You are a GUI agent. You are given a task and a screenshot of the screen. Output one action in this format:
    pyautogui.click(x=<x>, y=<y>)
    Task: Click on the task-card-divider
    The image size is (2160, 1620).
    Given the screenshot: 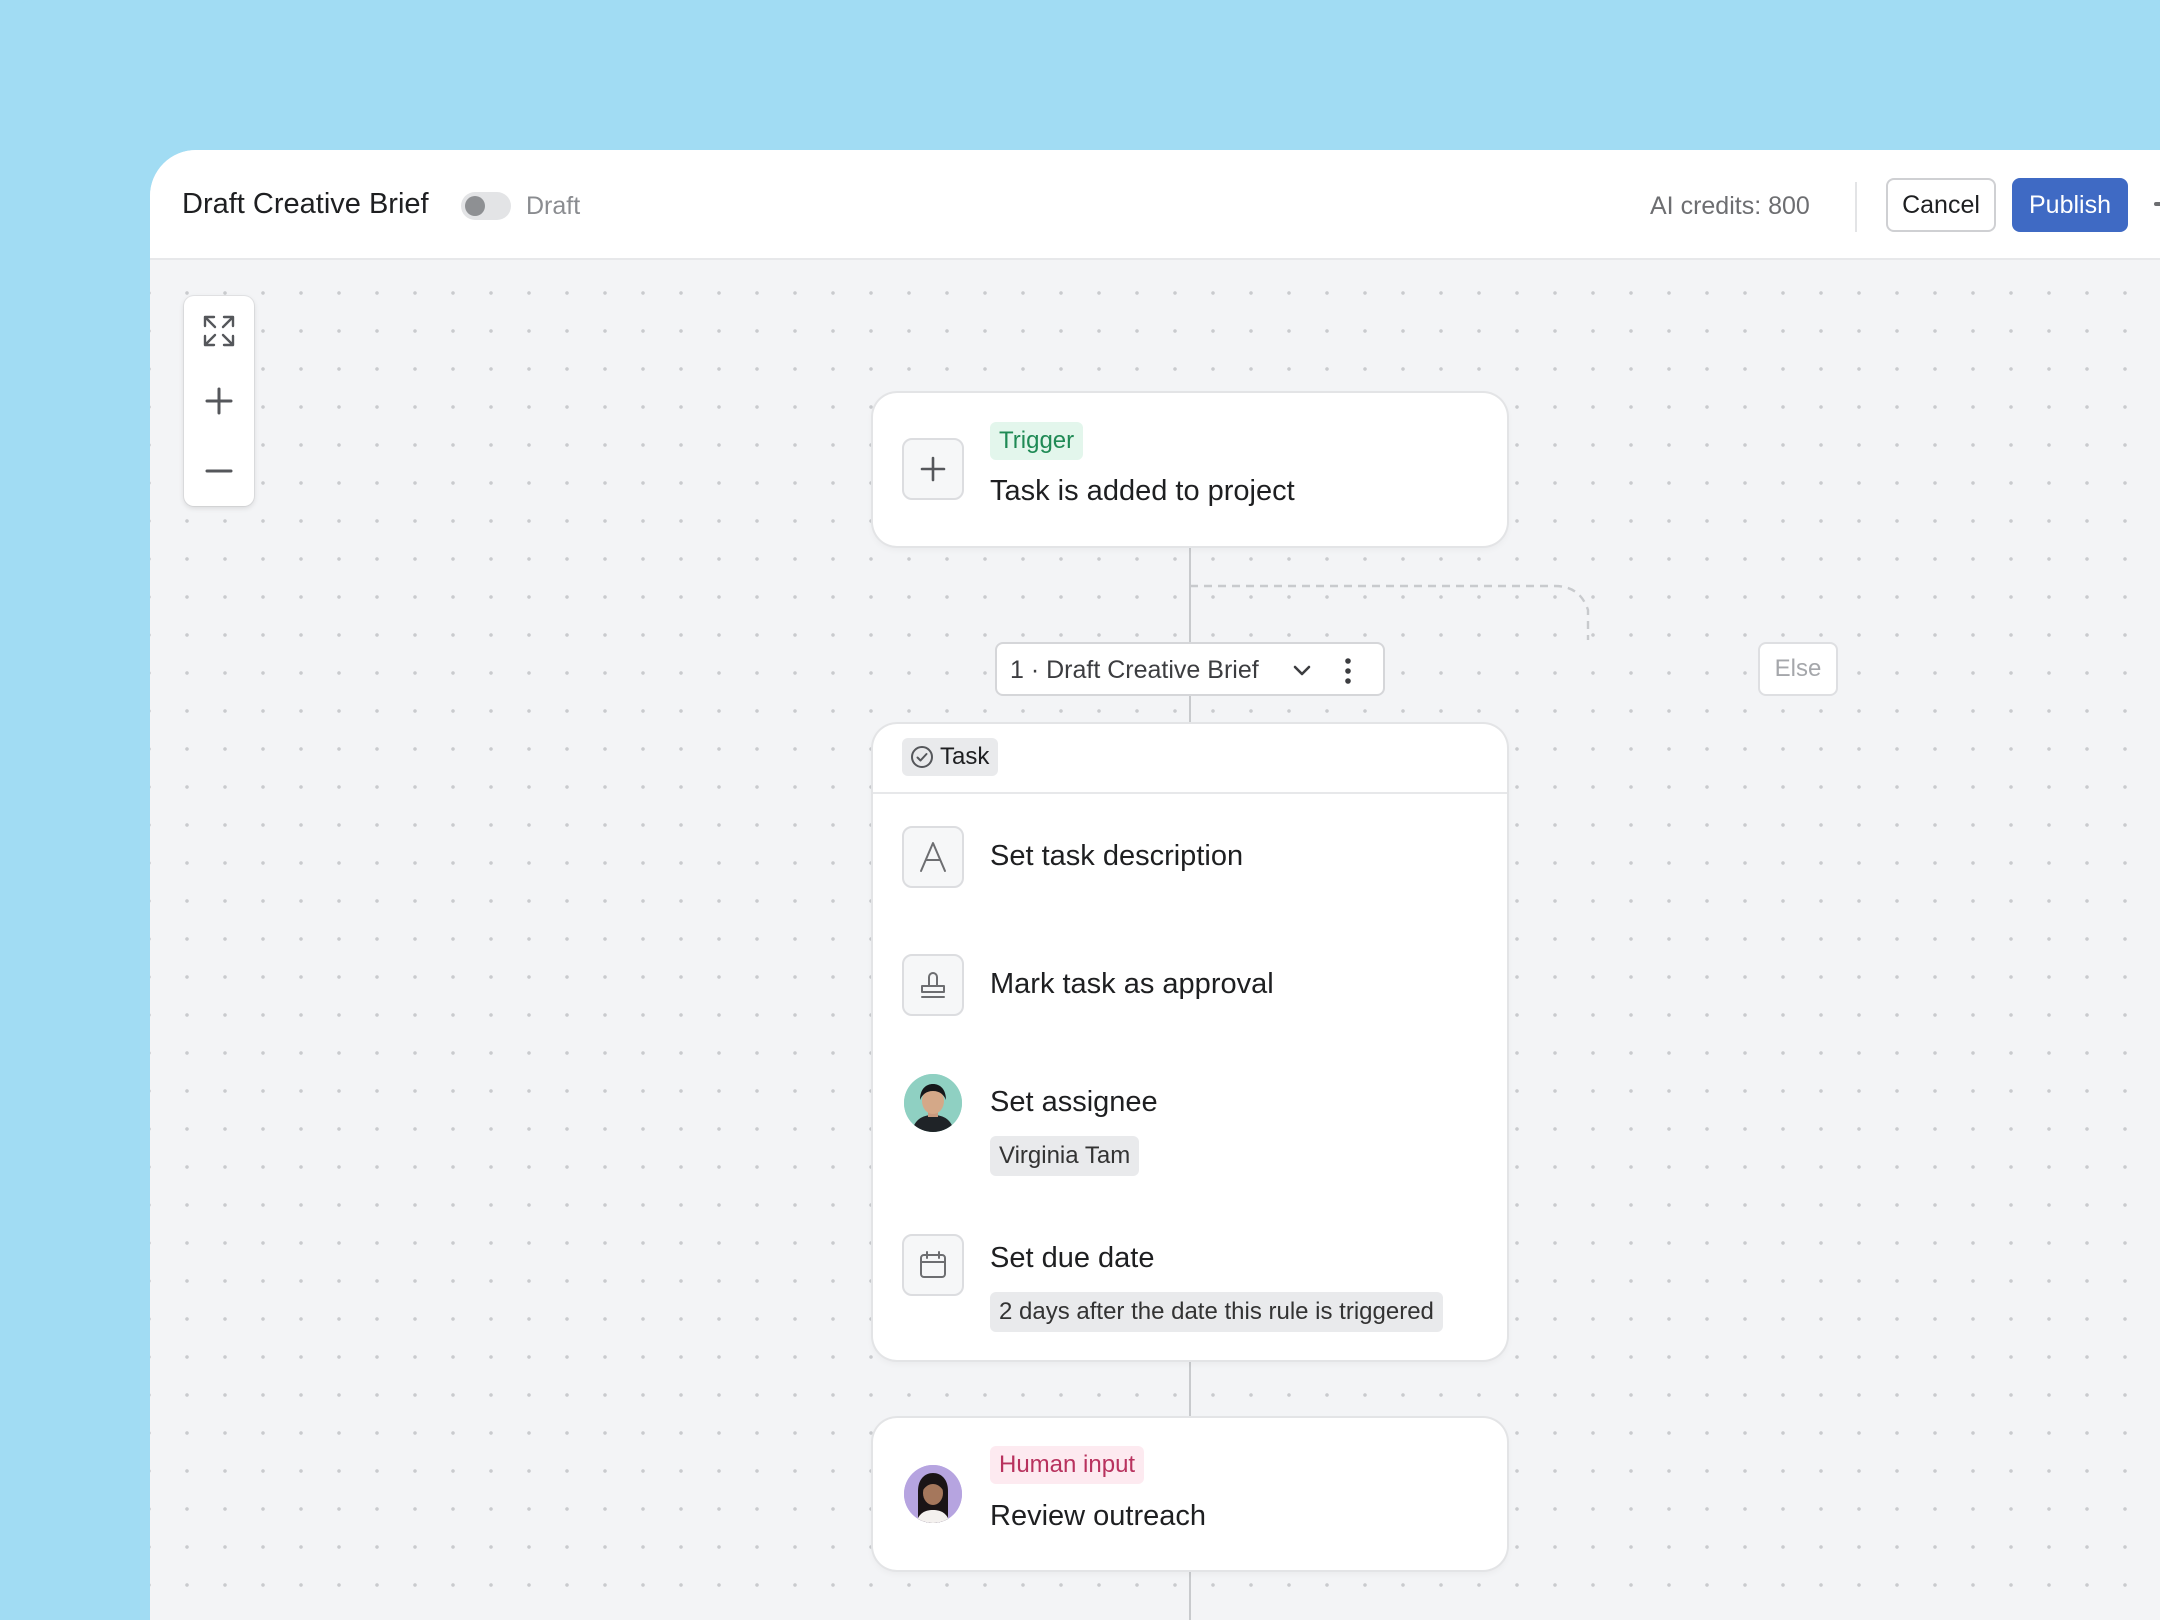 What is the action you would take?
    pyautogui.click(x=1190, y=793)
    